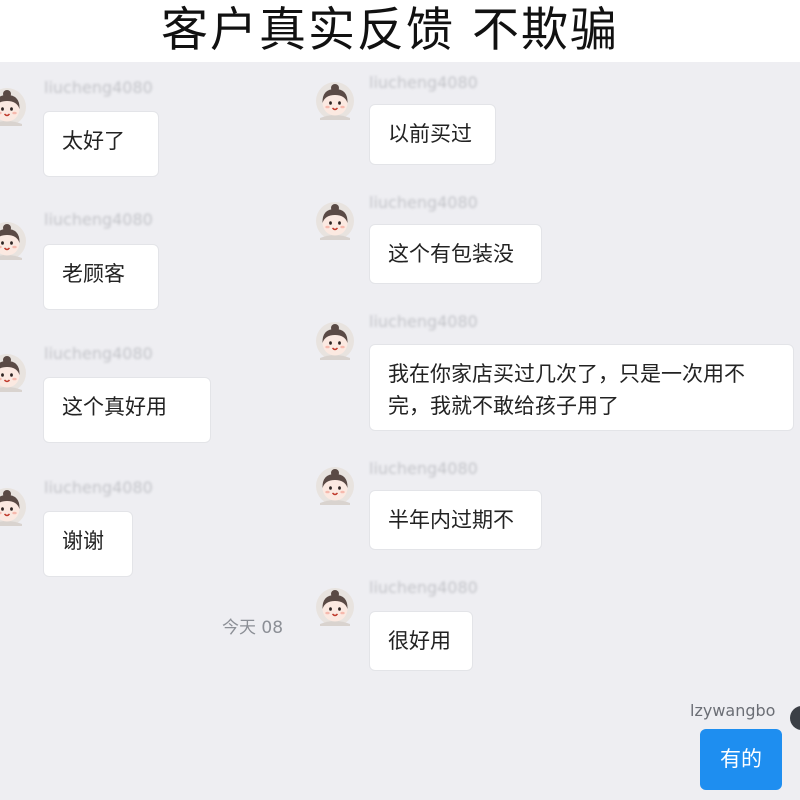  What do you see at coordinates (421, 641) in the screenshot?
I see `message-bubble: 很好用` at bounding box center [421, 641].